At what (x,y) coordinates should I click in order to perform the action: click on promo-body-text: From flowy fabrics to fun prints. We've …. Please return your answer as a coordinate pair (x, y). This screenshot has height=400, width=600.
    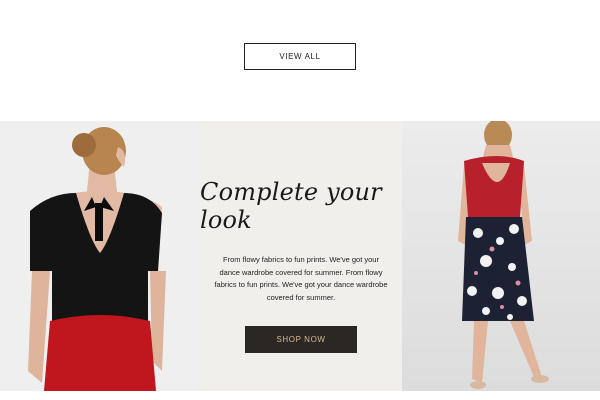
    Looking at the image, I should click on (301, 278).